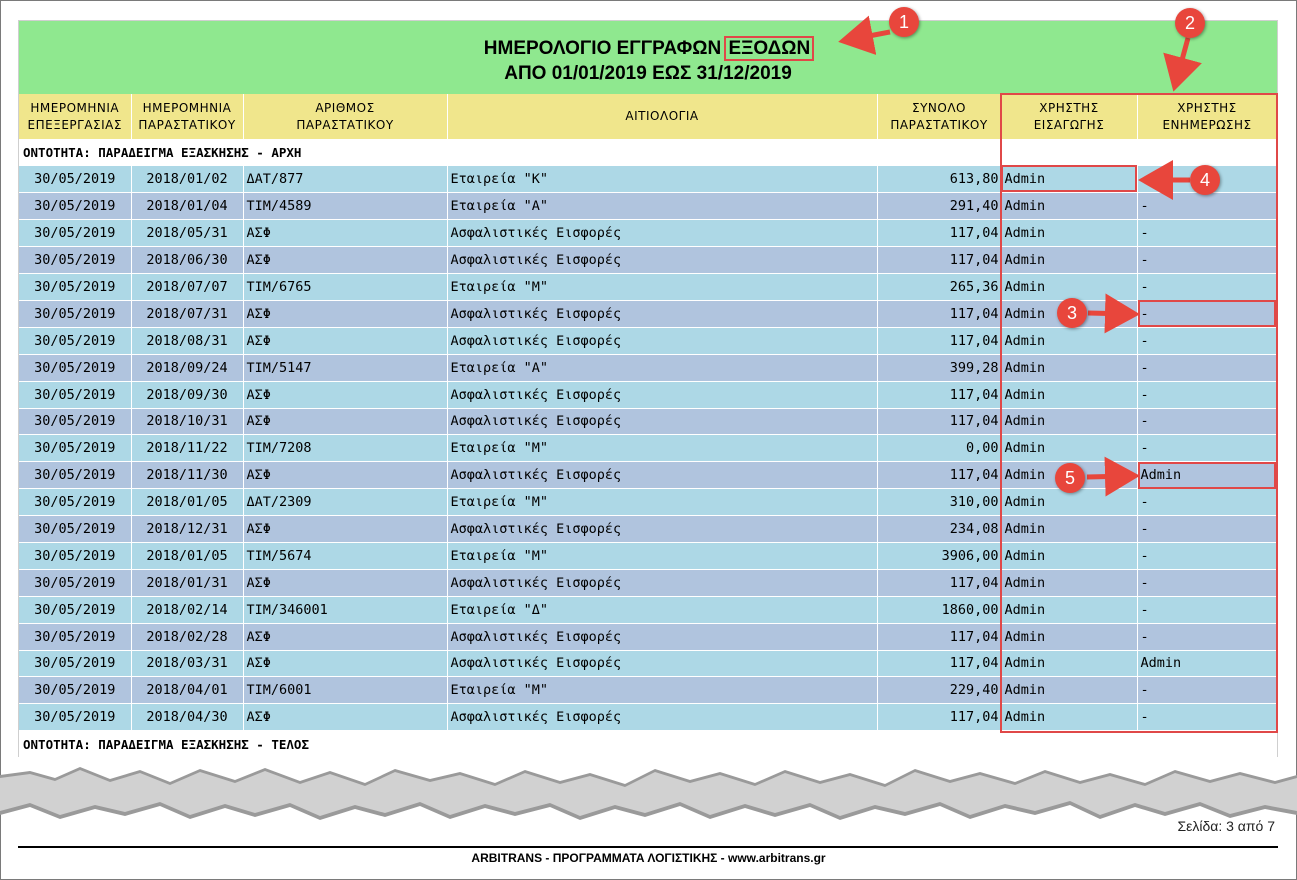 This screenshot has width=1297, height=880. What do you see at coordinates (648, 847) in the screenshot?
I see `footer-divider` at bounding box center [648, 847].